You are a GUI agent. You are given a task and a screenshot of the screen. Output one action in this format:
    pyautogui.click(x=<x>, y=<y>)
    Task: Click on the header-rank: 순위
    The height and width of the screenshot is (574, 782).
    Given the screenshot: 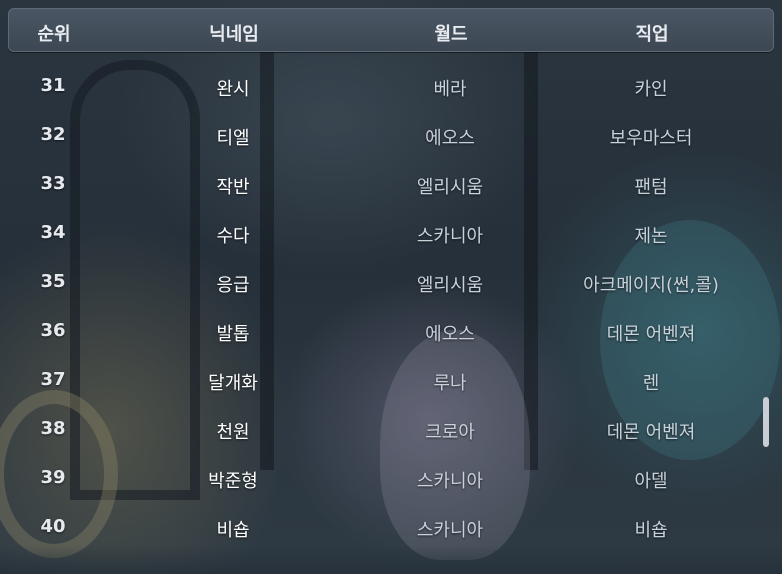 What is the action you would take?
    pyautogui.click(x=53, y=33)
    